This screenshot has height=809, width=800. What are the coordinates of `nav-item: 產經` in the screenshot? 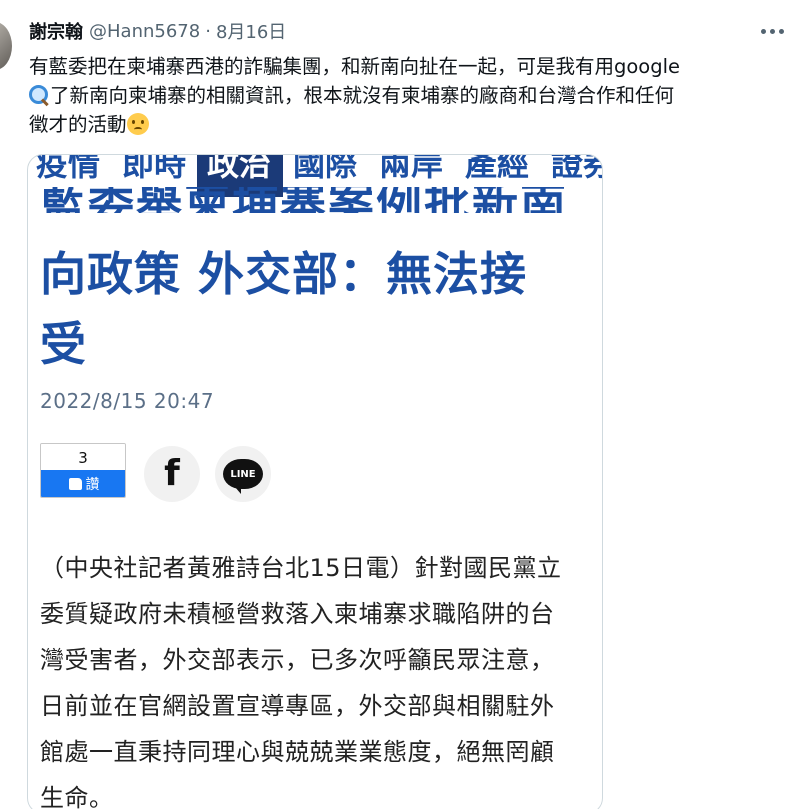 It's located at (497, 169).